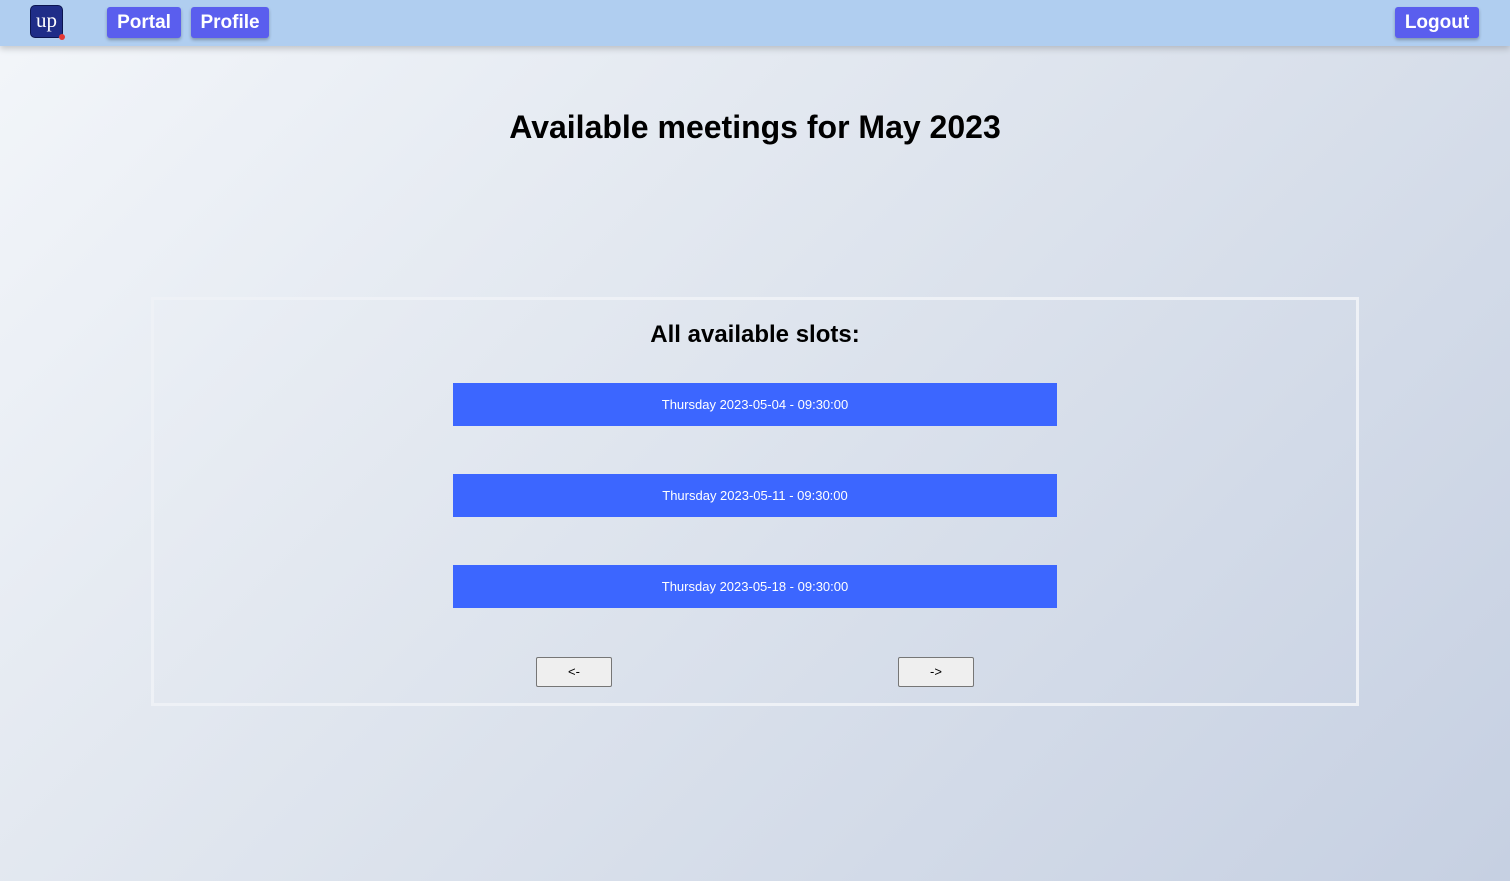  Describe the element at coordinates (936, 672) in the screenshot. I see `next-month-button: ->` at that location.